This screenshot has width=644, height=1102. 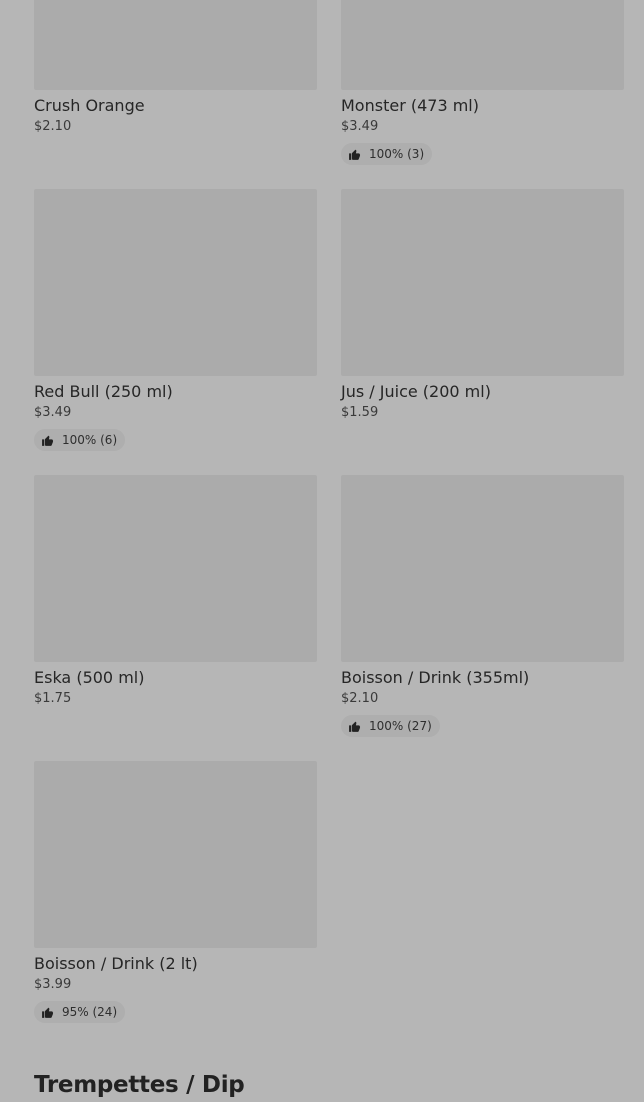 I want to click on product-name: Boisson / Drink (2 lt), so click(x=116, y=963).